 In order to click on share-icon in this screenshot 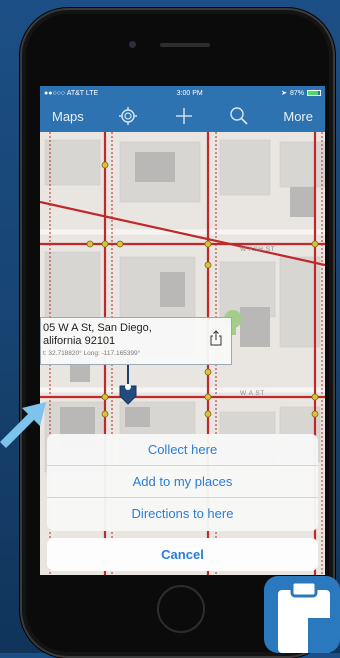, I will do `click(216, 338)`.